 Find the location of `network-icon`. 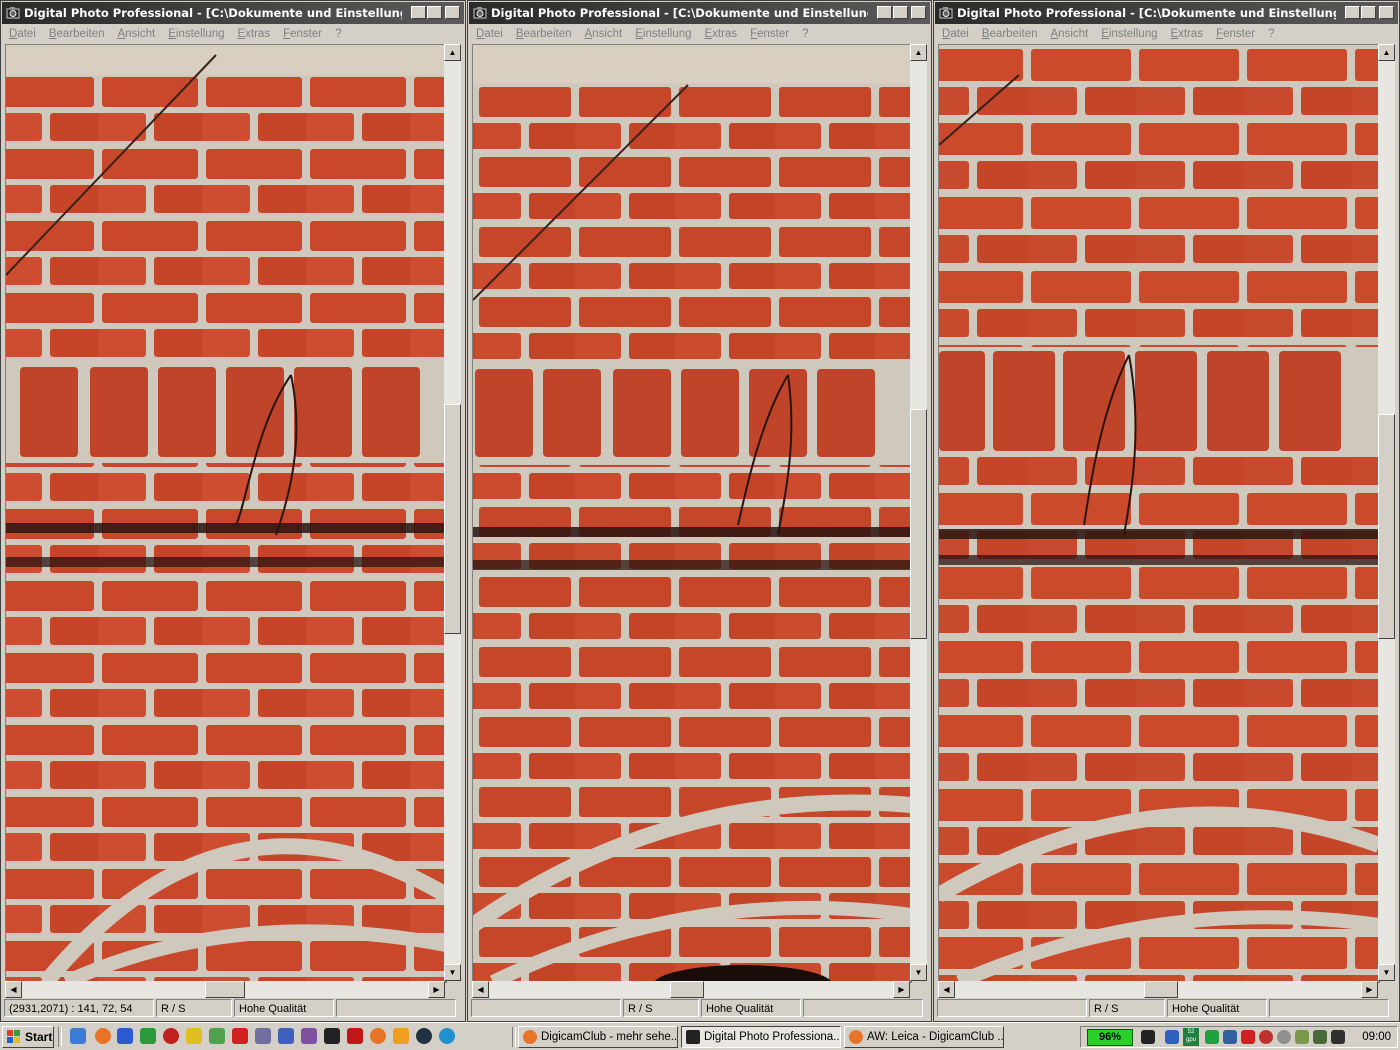

network-icon is located at coordinates (1172, 1037).